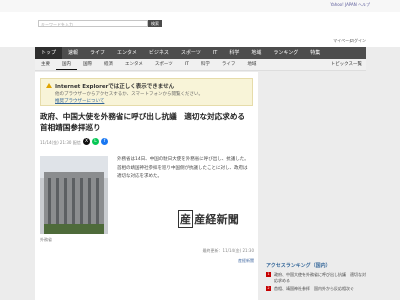 This screenshot has height=300, width=400. I want to click on subnav-item-entertainment: エンタメ, so click(134, 64).